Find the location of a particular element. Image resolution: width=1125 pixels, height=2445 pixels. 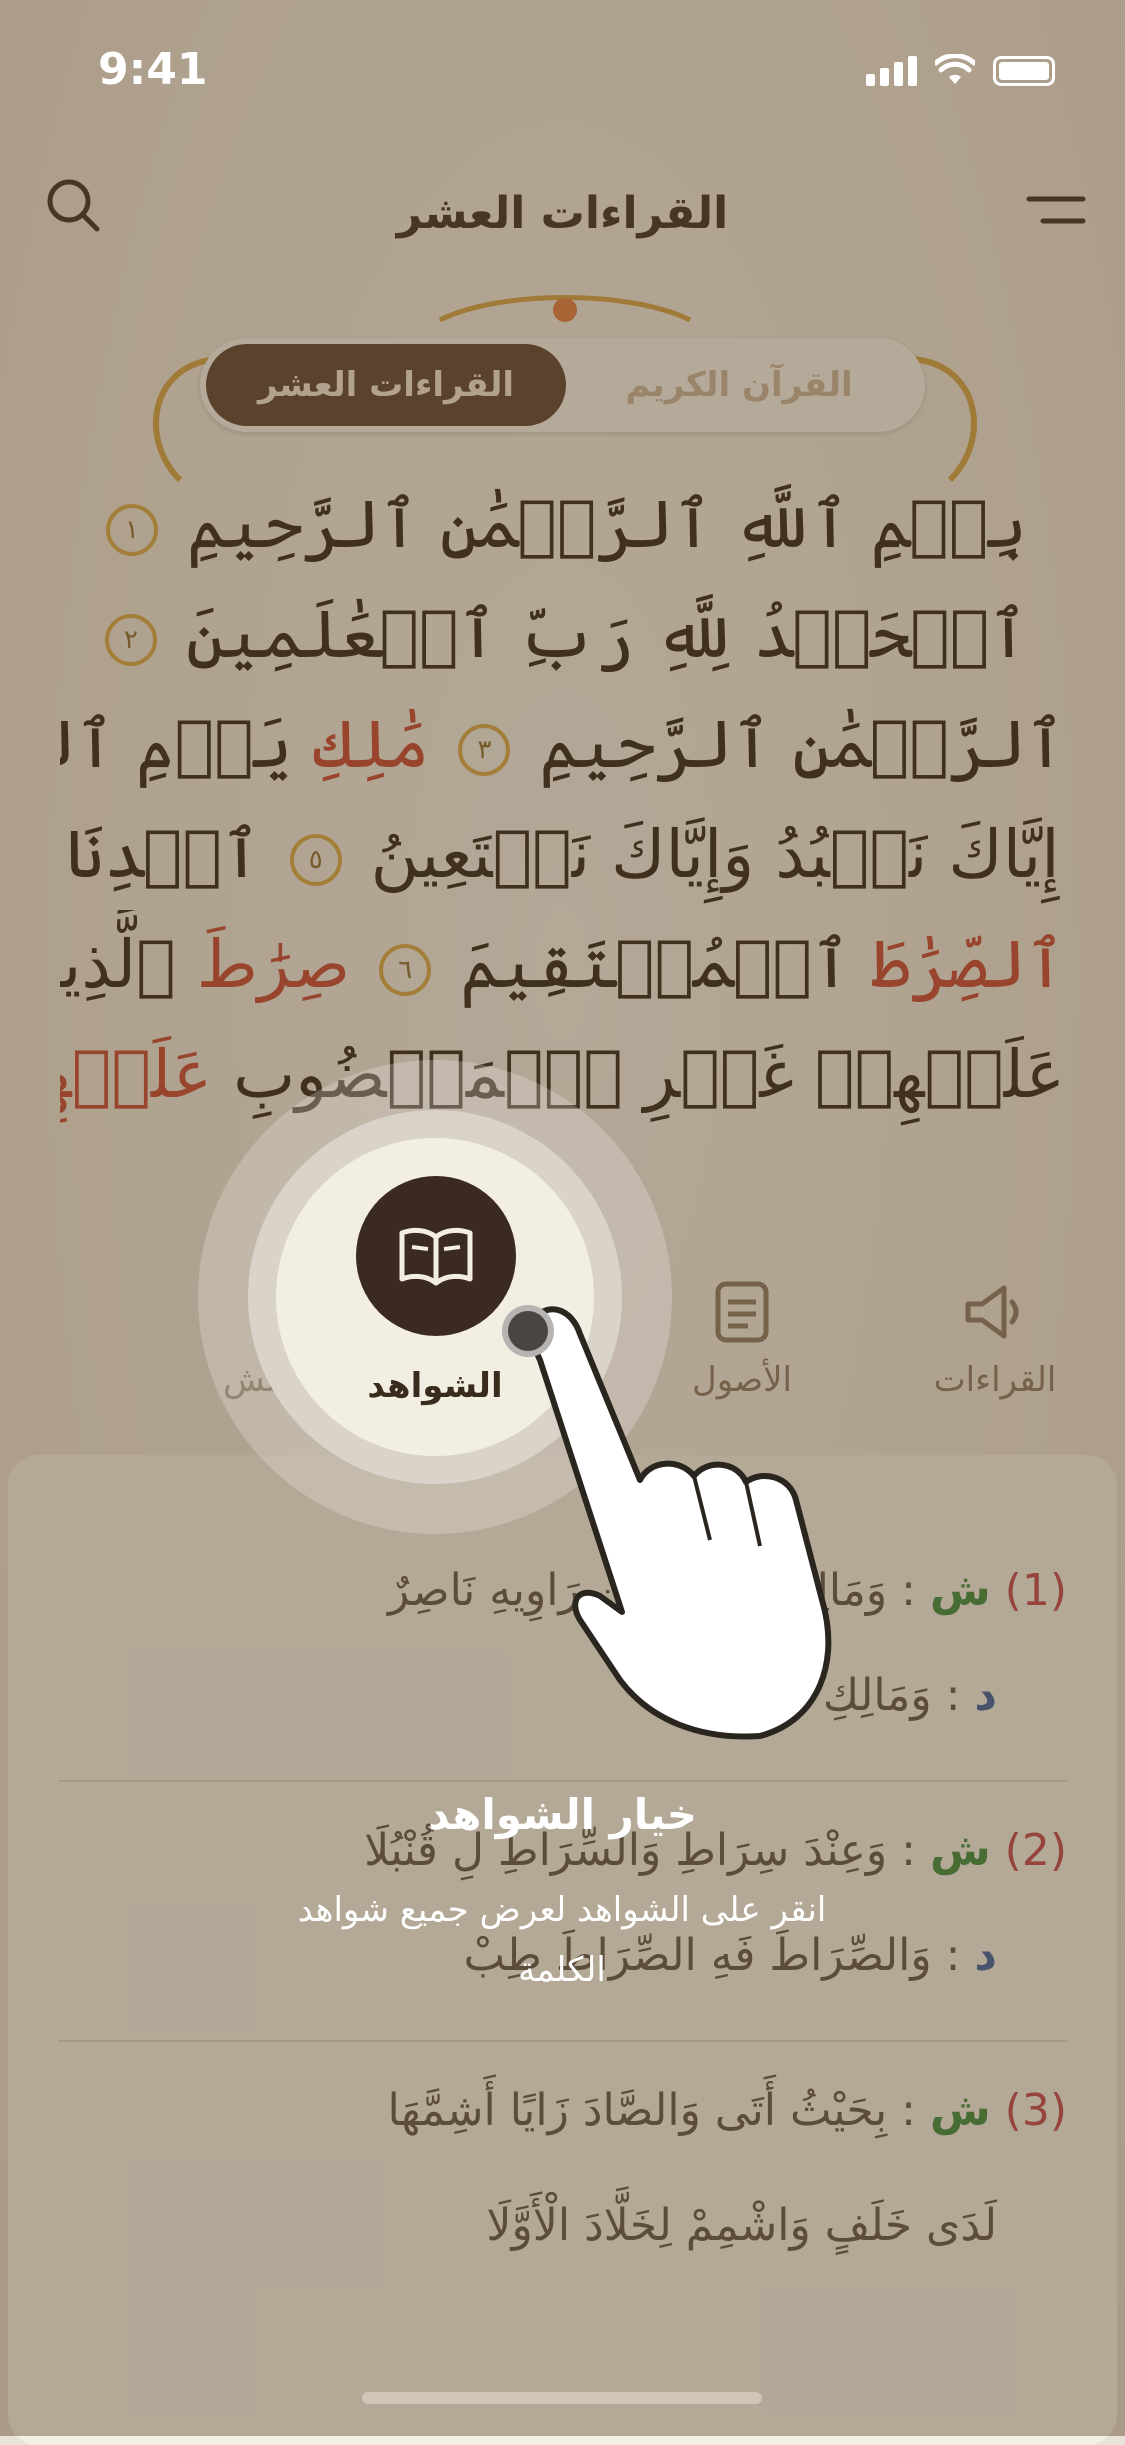

tap-indicator is located at coordinates (528, 1331).